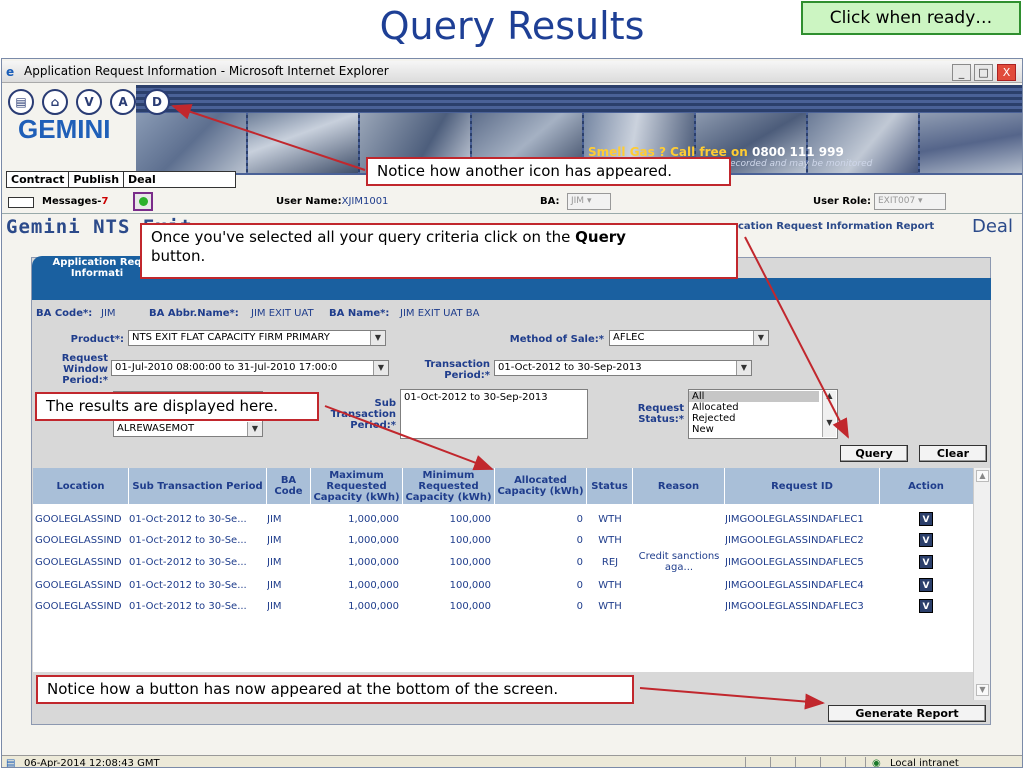 This screenshot has width=1024, height=768. I want to click on col-sub-transaction-period: Sub Transaction Period, so click(198, 486).